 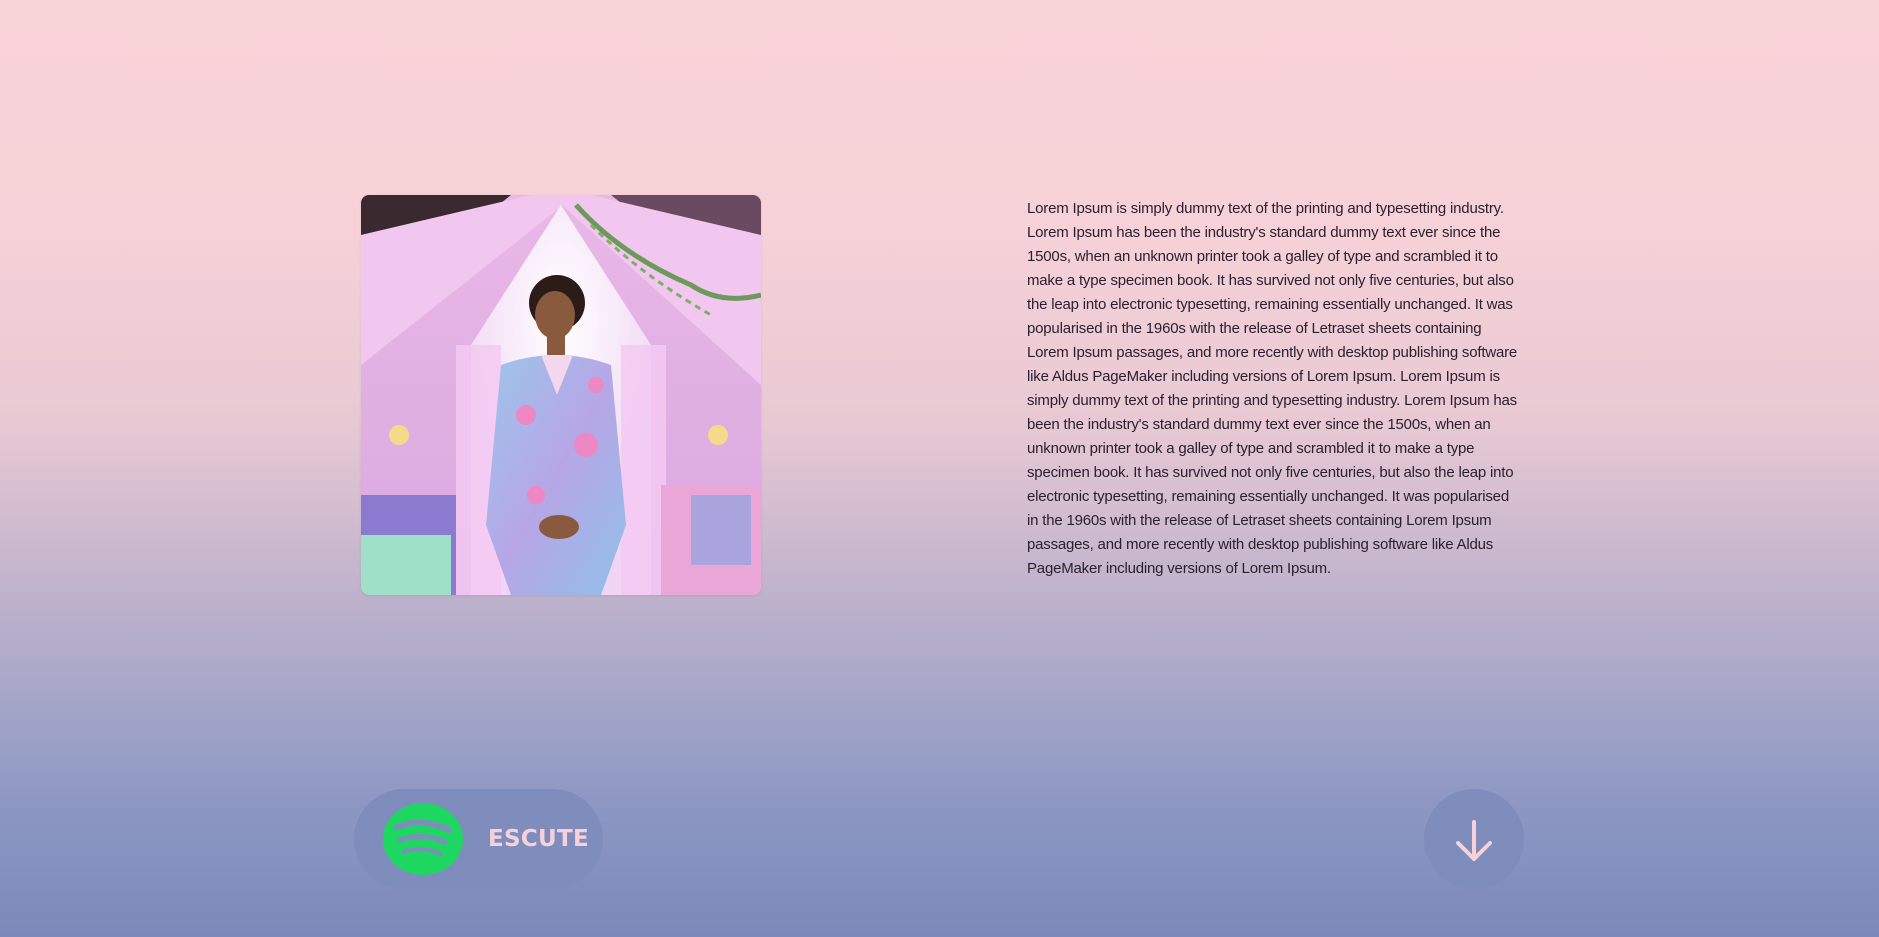 I want to click on hero-photo, so click(x=561, y=395).